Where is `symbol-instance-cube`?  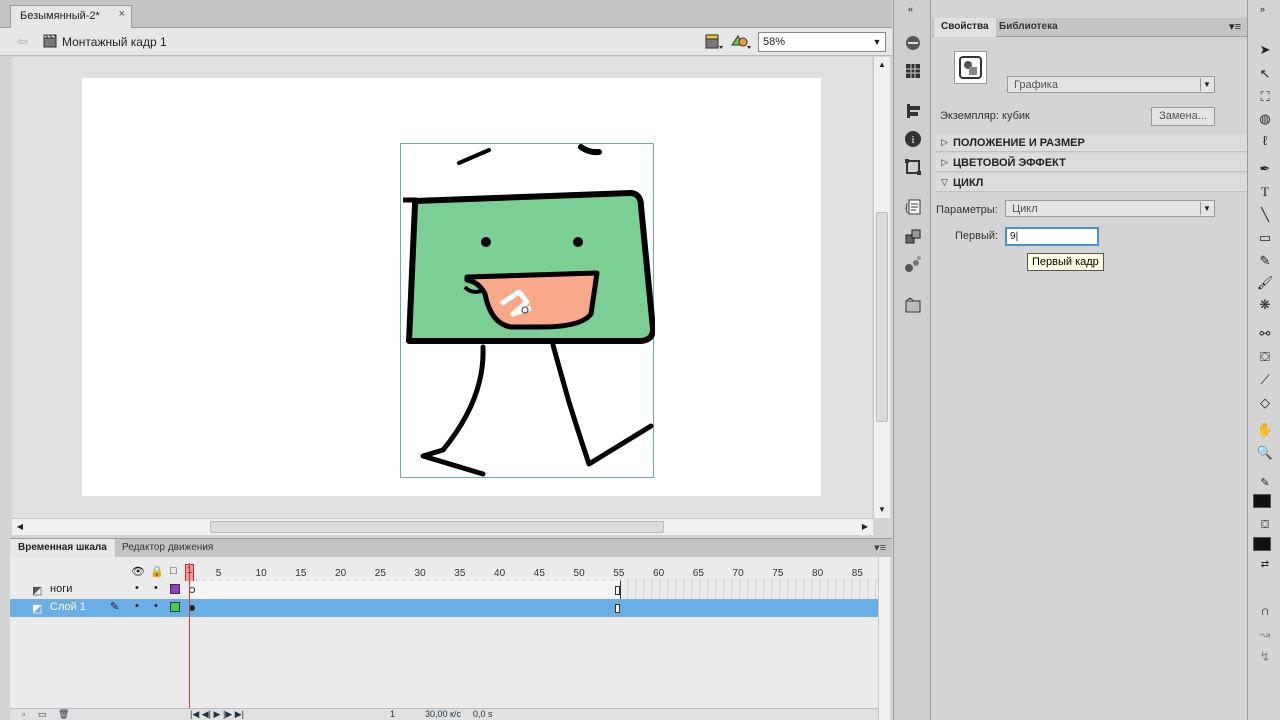 symbol-instance-cube is located at coordinates (527, 310).